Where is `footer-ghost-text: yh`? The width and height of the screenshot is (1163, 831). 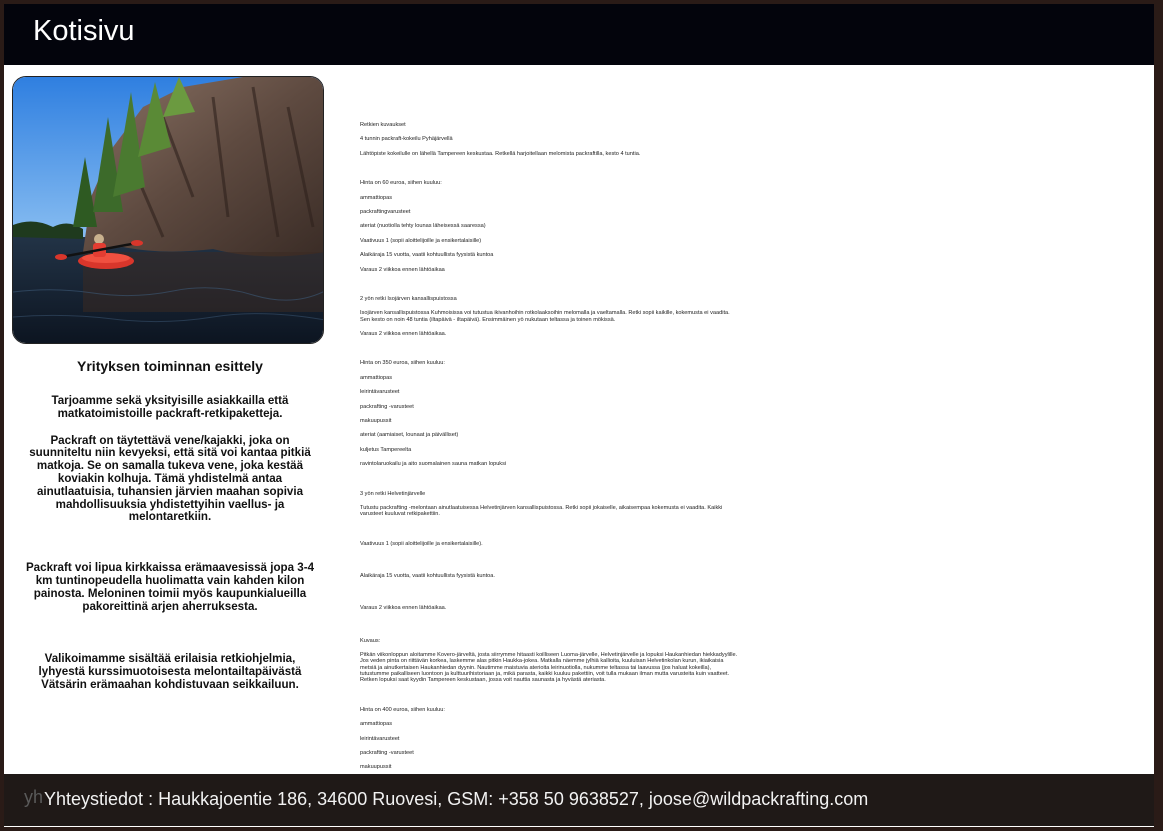 footer-ghost-text: yh is located at coordinates (34, 797).